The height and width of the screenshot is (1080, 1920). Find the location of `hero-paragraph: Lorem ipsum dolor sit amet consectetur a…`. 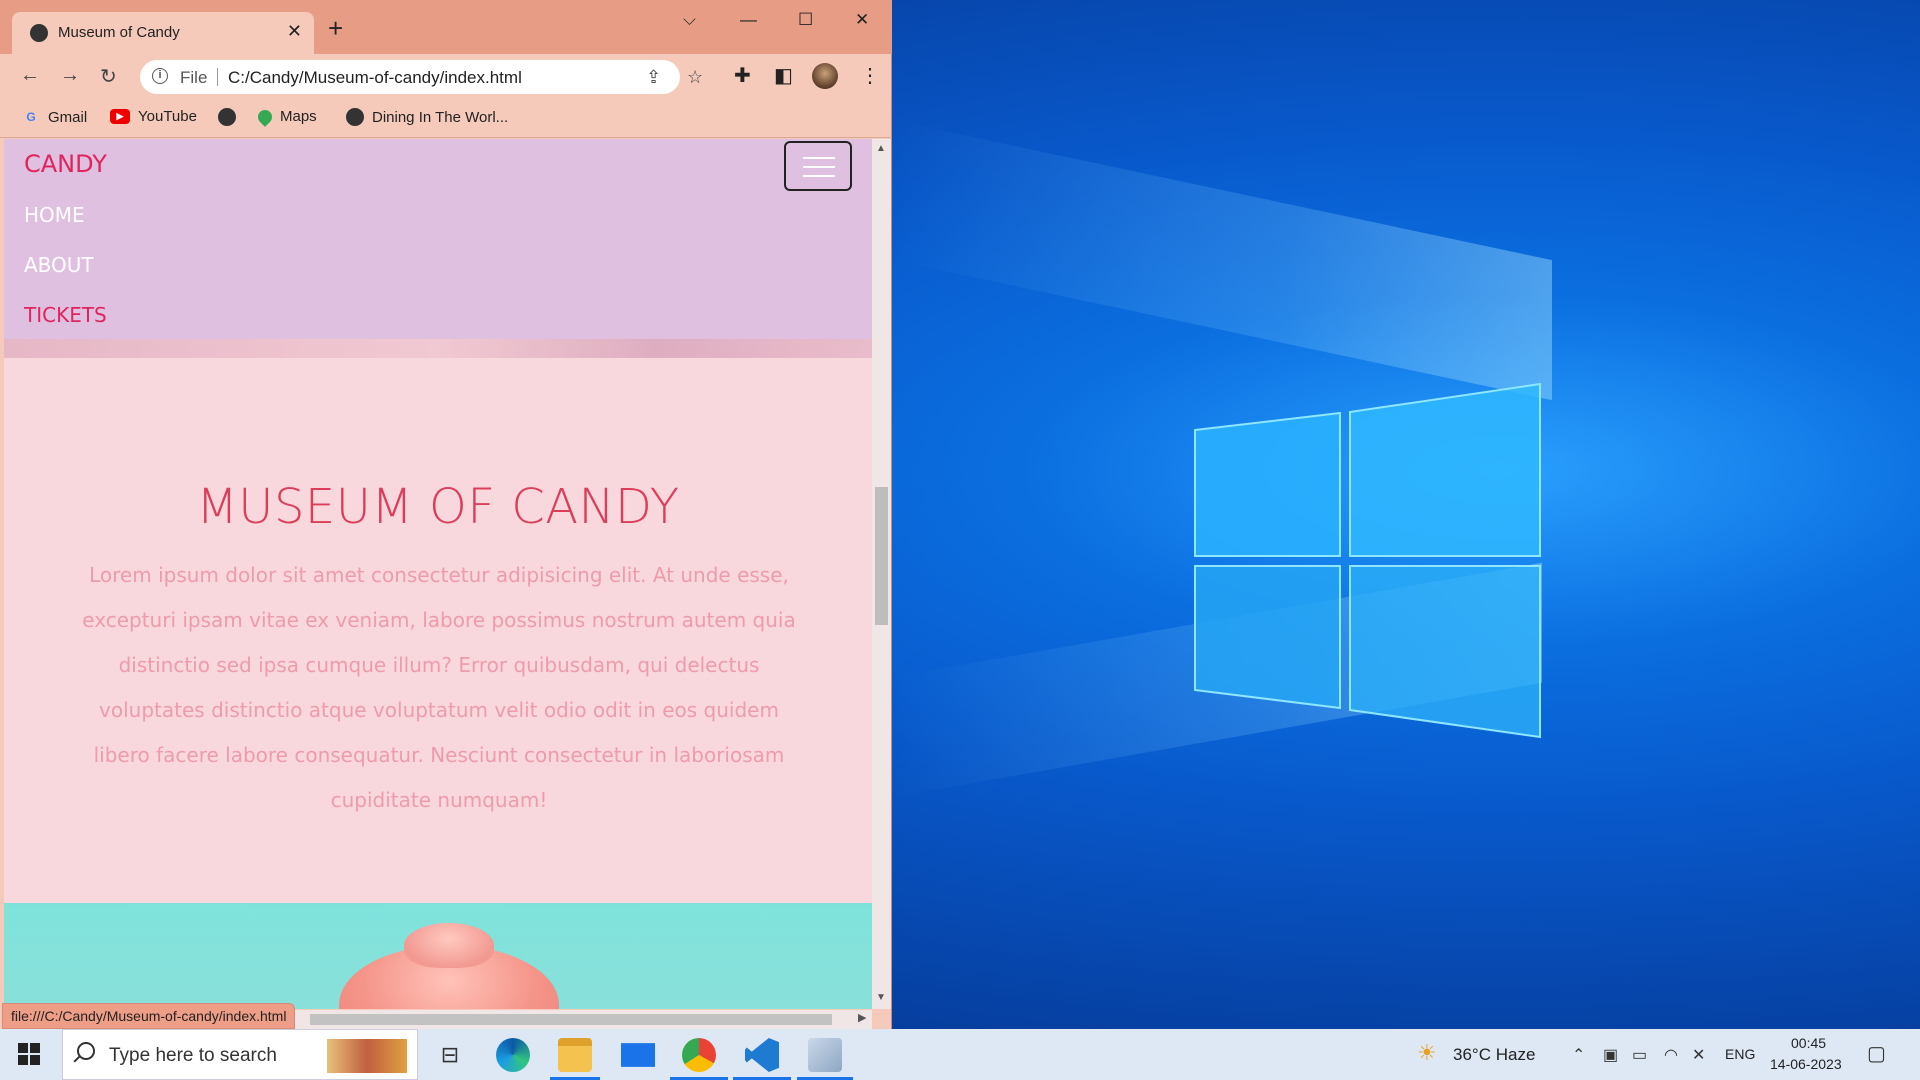

hero-paragraph: Lorem ipsum dolor sit amet consectetur a… is located at coordinates (439, 687).